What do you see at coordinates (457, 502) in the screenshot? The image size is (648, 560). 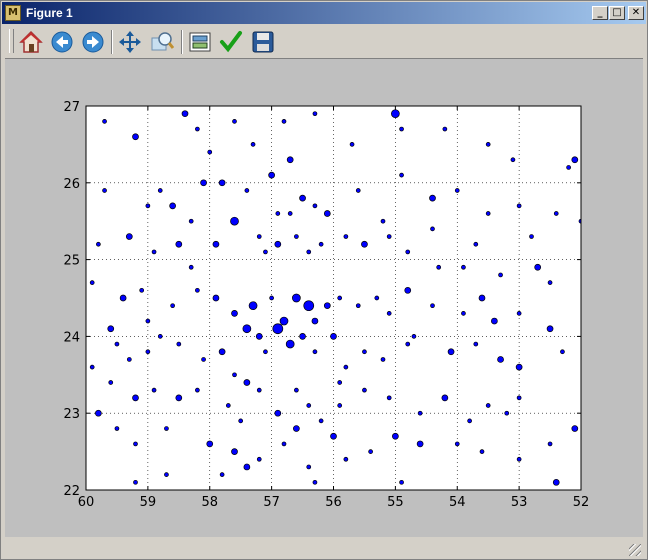 I see `x-tick-label: 54` at bounding box center [457, 502].